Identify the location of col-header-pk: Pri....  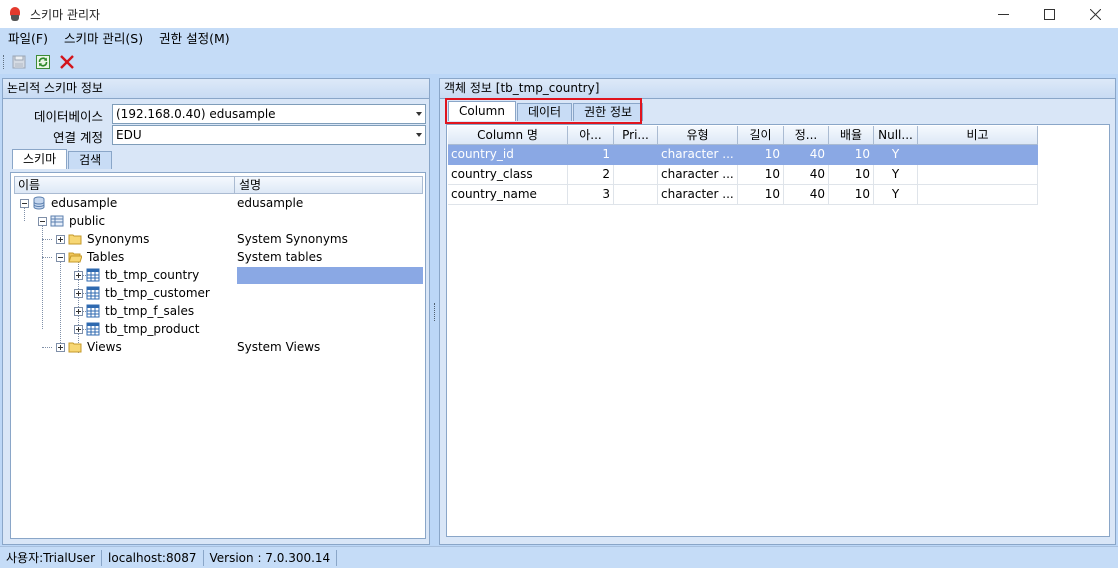
(636, 135).